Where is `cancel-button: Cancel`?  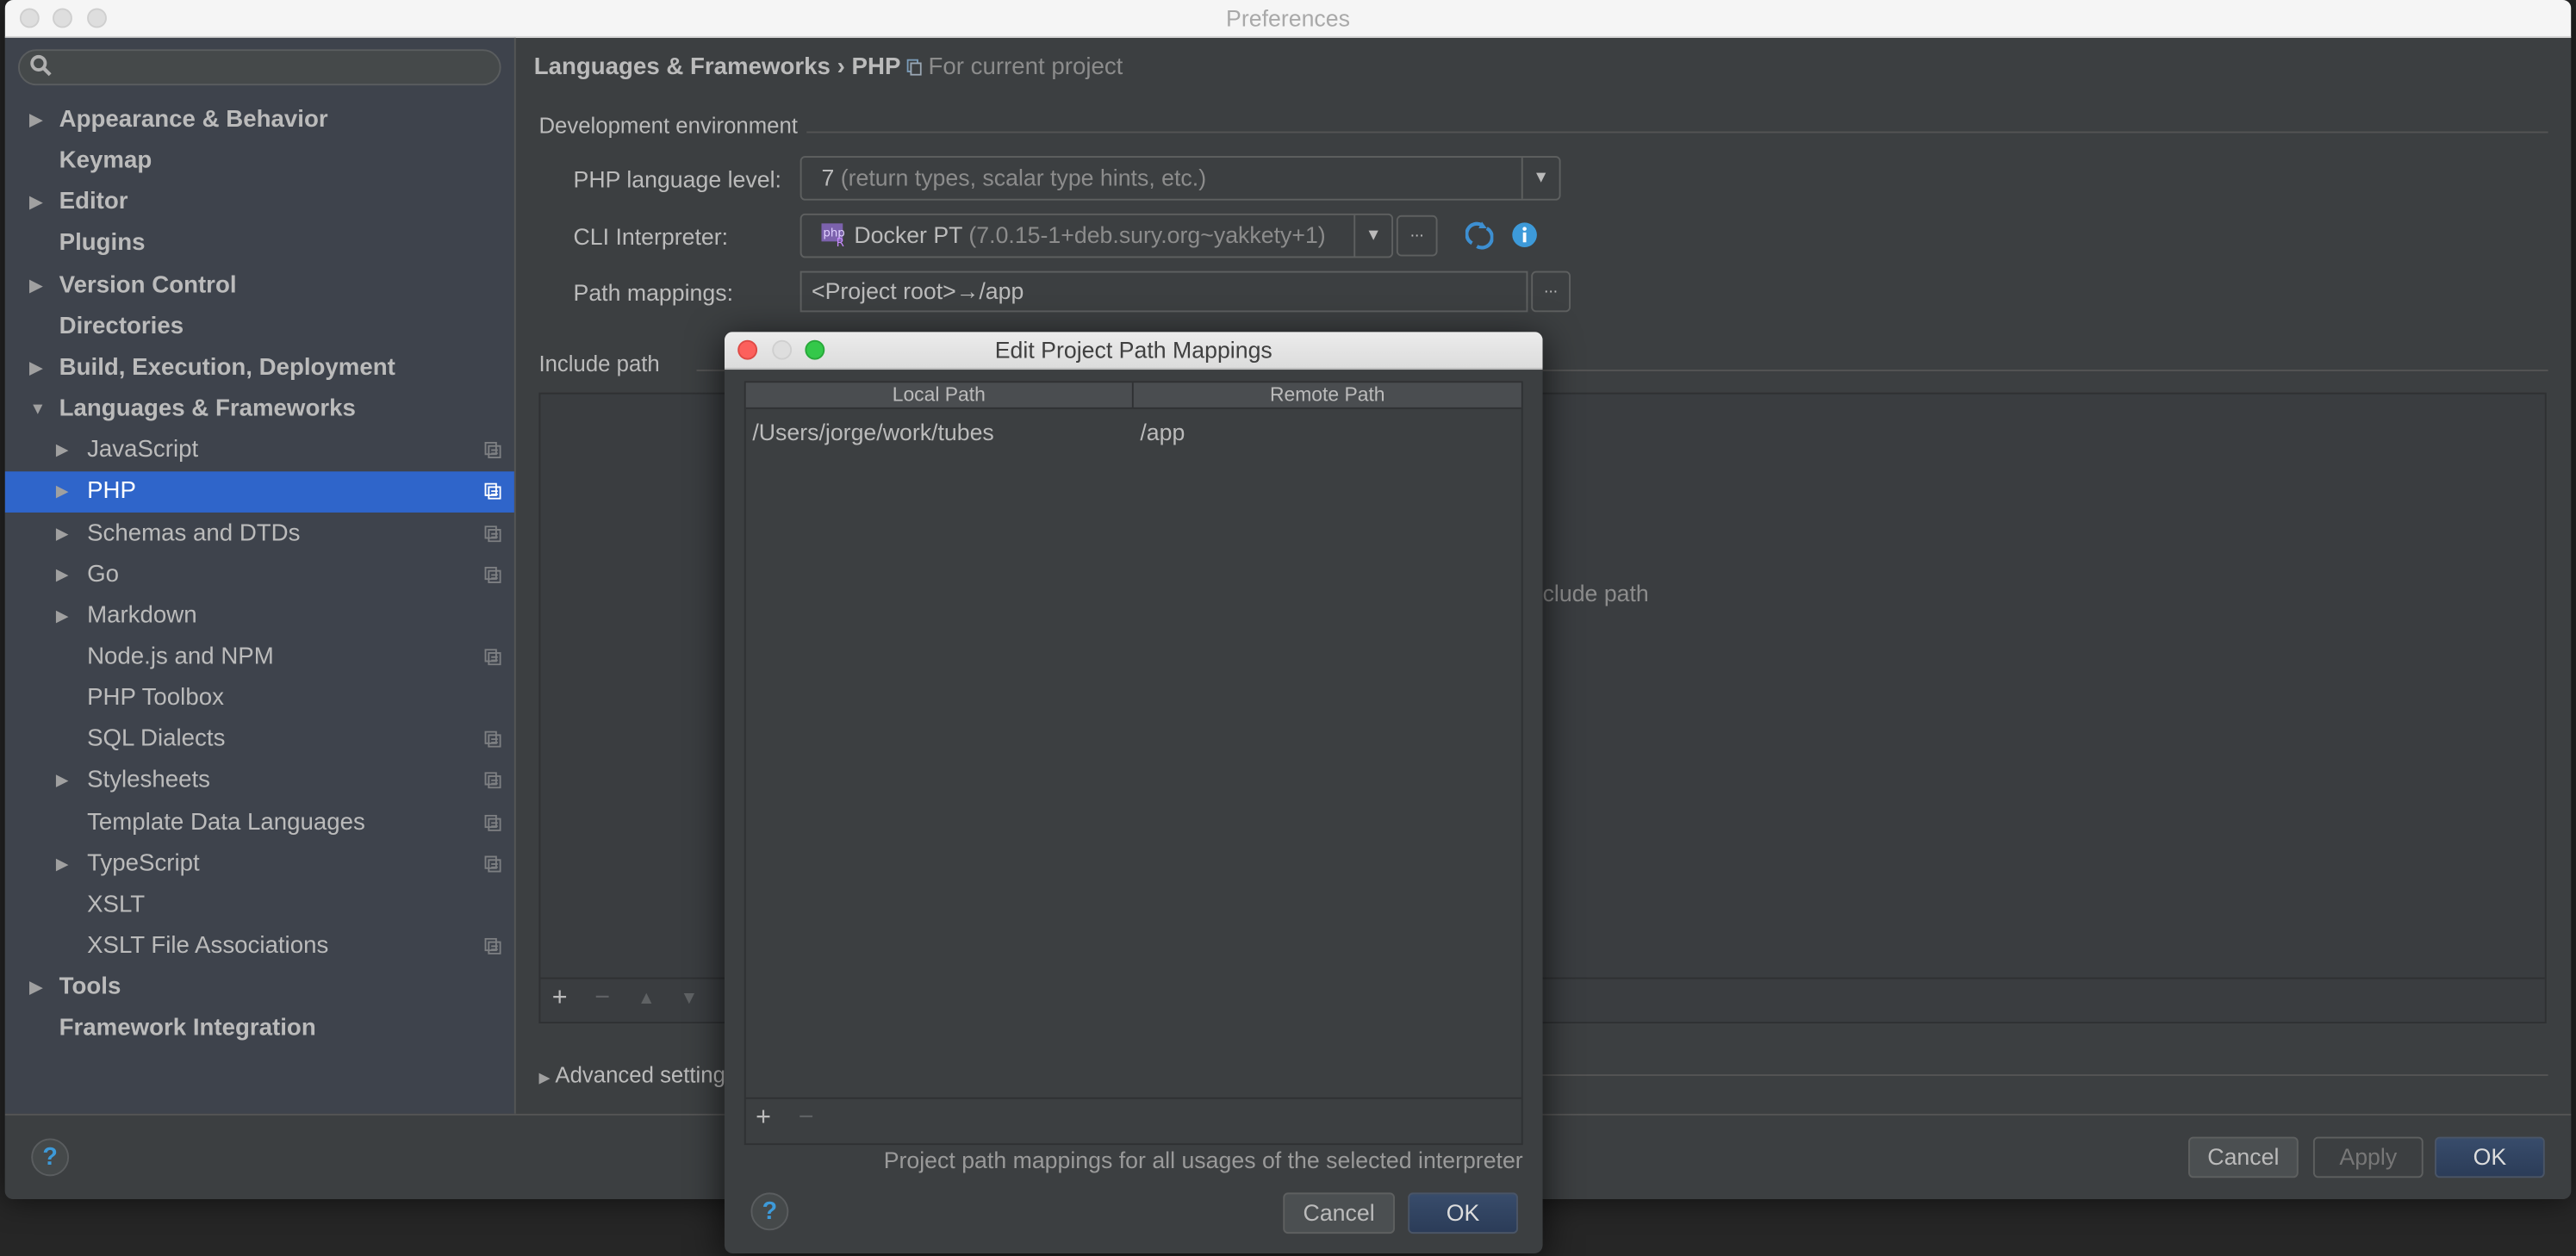 cancel-button: Cancel is located at coordinates (2243, 1157).